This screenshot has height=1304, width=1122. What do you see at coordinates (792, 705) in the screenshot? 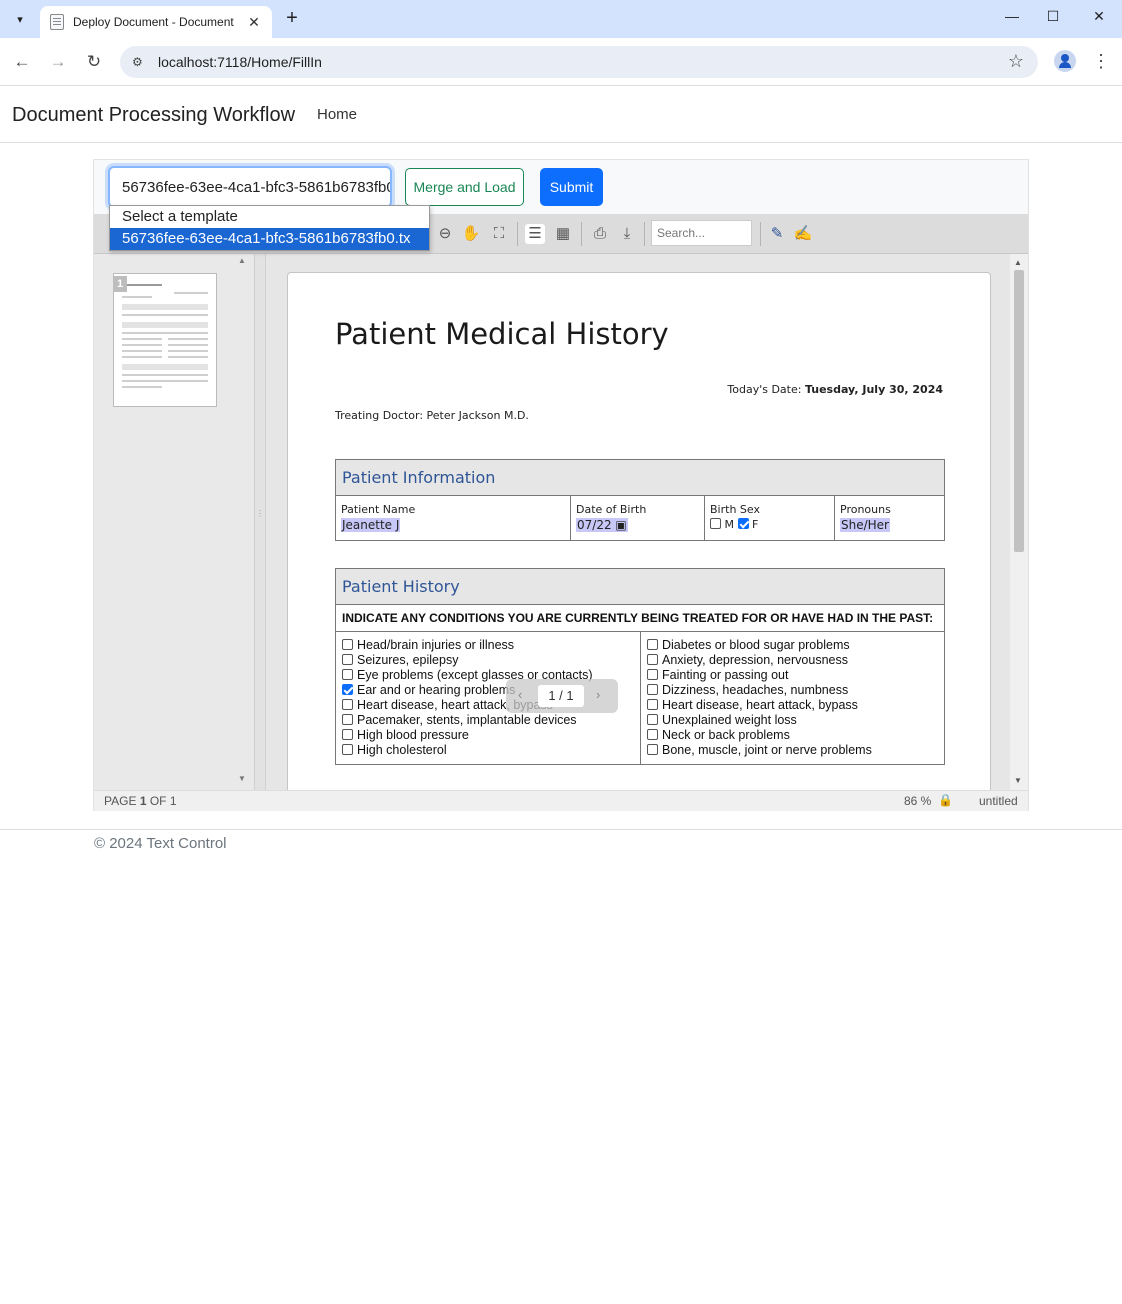
I see `condition-item: Heart disease, heart attack, bypass` at bounding box center [792, 705].